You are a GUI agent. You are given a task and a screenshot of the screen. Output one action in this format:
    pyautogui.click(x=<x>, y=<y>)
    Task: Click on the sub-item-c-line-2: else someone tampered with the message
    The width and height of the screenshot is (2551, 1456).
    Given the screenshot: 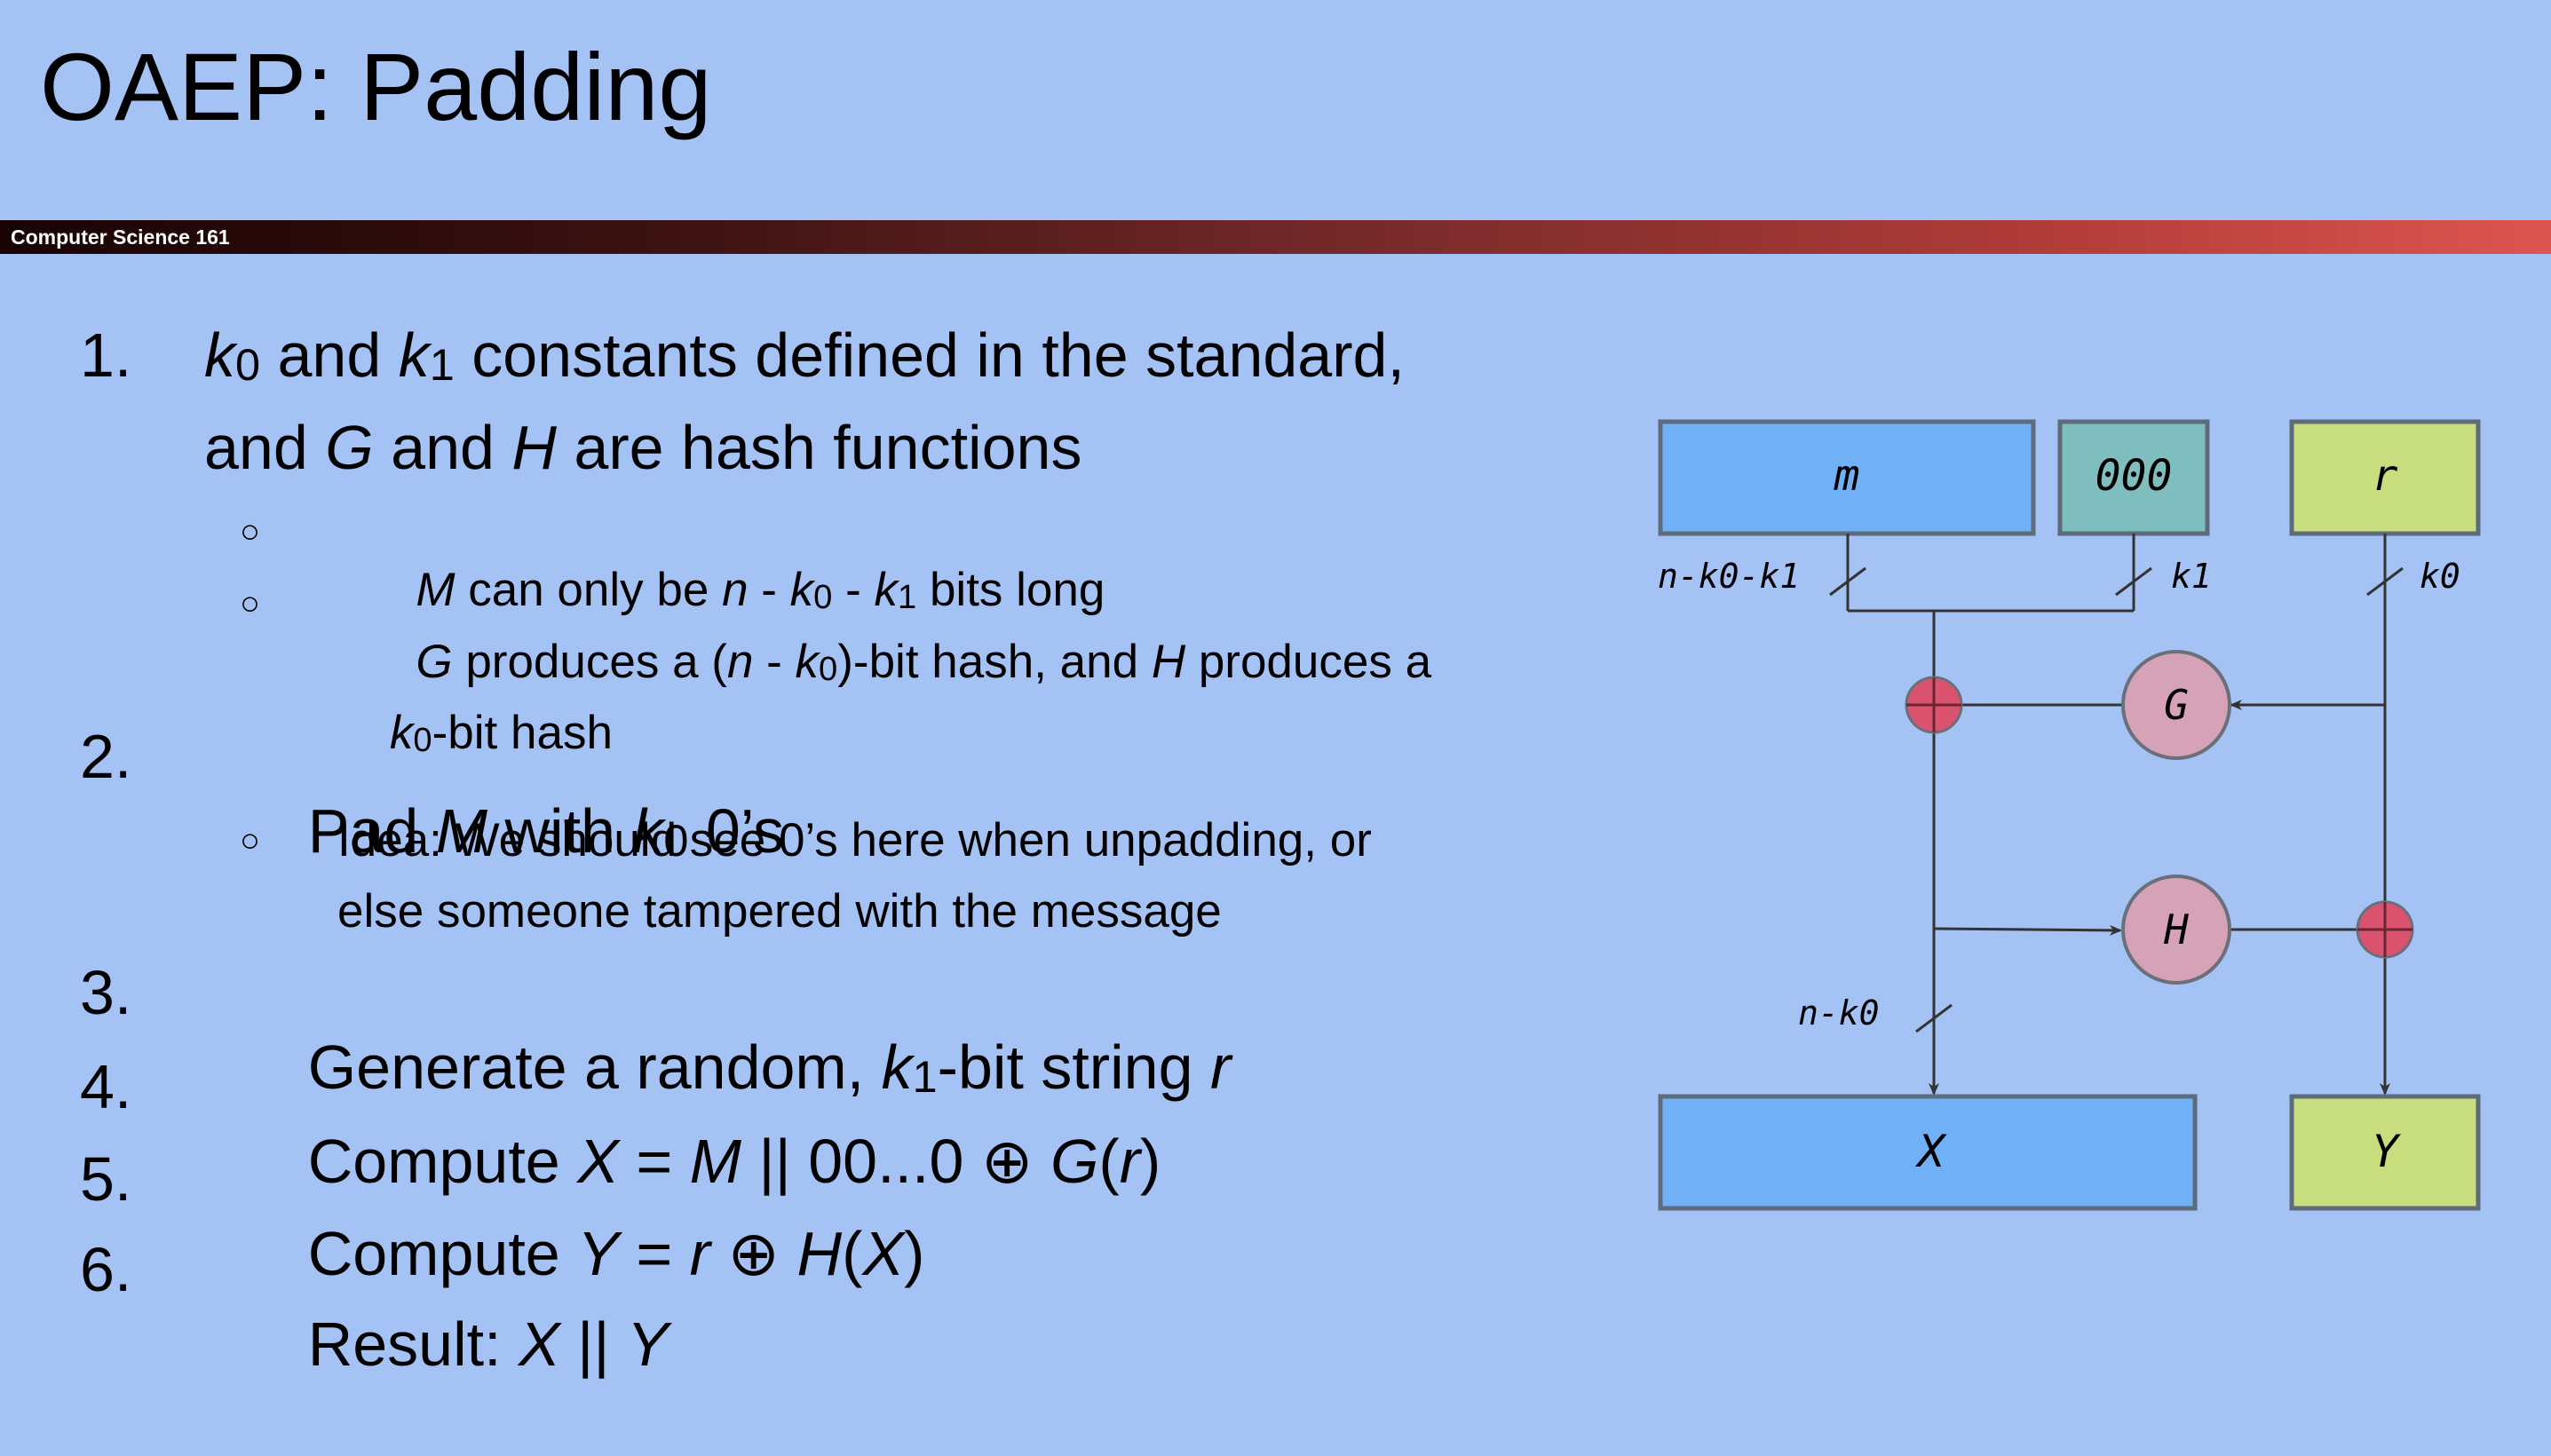 What is the action you would take?
    pyautogui.click(x=779, y=911)
    